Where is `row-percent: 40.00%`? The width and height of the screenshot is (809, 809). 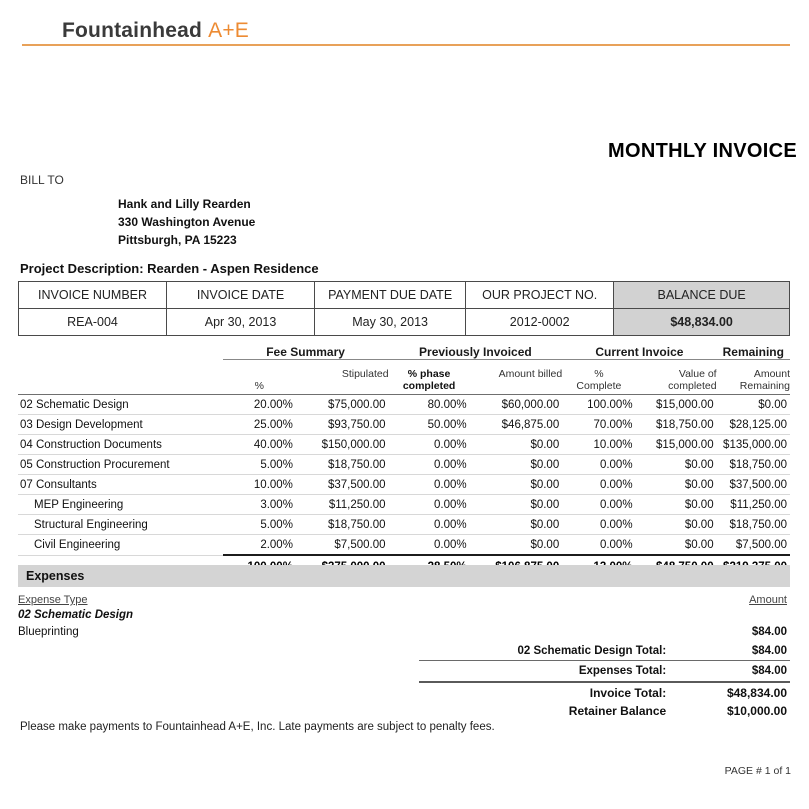 row-percent: 40.00% is located at coordinates (259, 444).